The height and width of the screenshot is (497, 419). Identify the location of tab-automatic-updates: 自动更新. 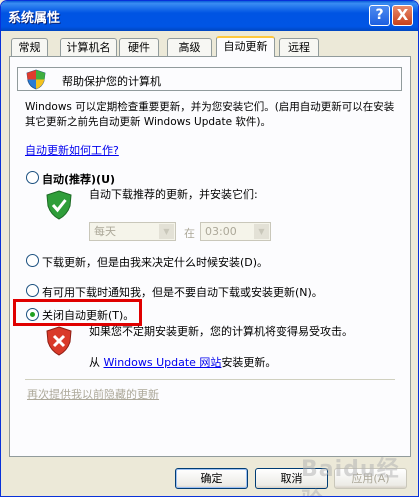
(245, 46).